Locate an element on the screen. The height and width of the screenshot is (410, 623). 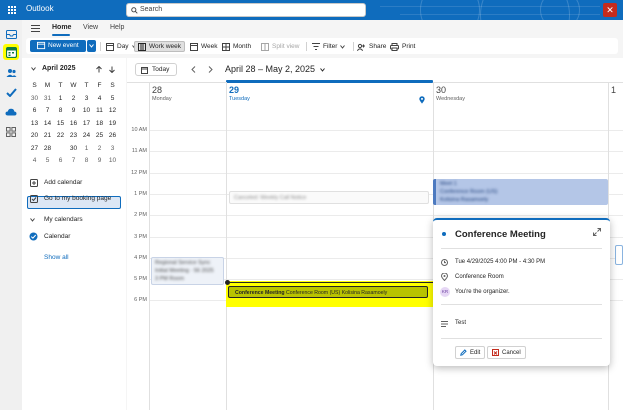
mini-calendar-day: 21 is located at coordinates (47, 136).